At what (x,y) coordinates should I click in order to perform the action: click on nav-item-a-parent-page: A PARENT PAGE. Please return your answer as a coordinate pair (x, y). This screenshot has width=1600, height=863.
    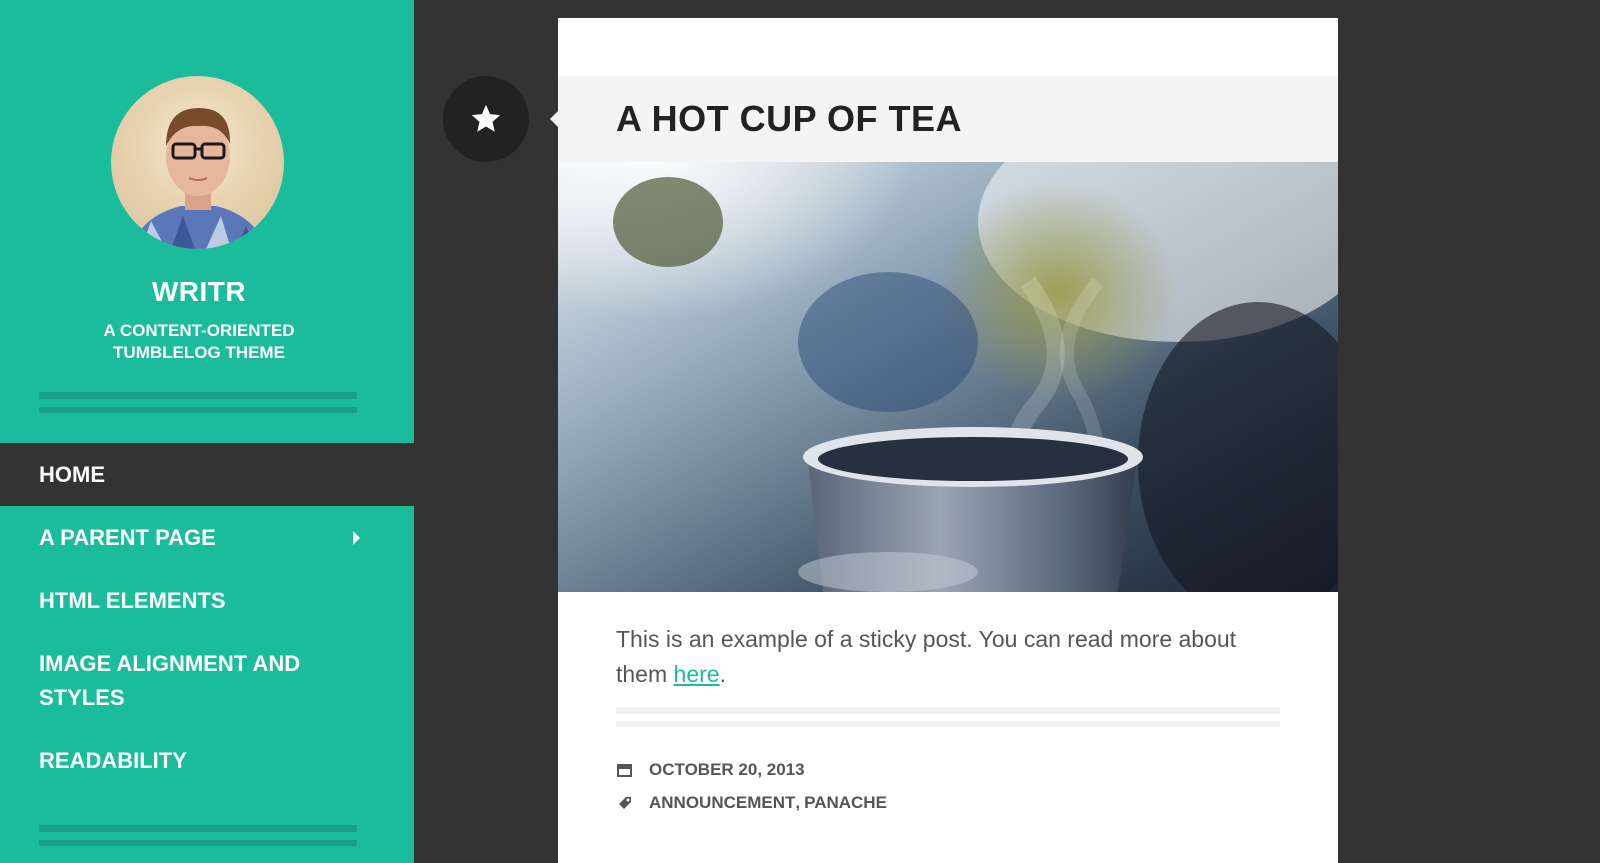
    Looking at the image, I should click on (207, 538).